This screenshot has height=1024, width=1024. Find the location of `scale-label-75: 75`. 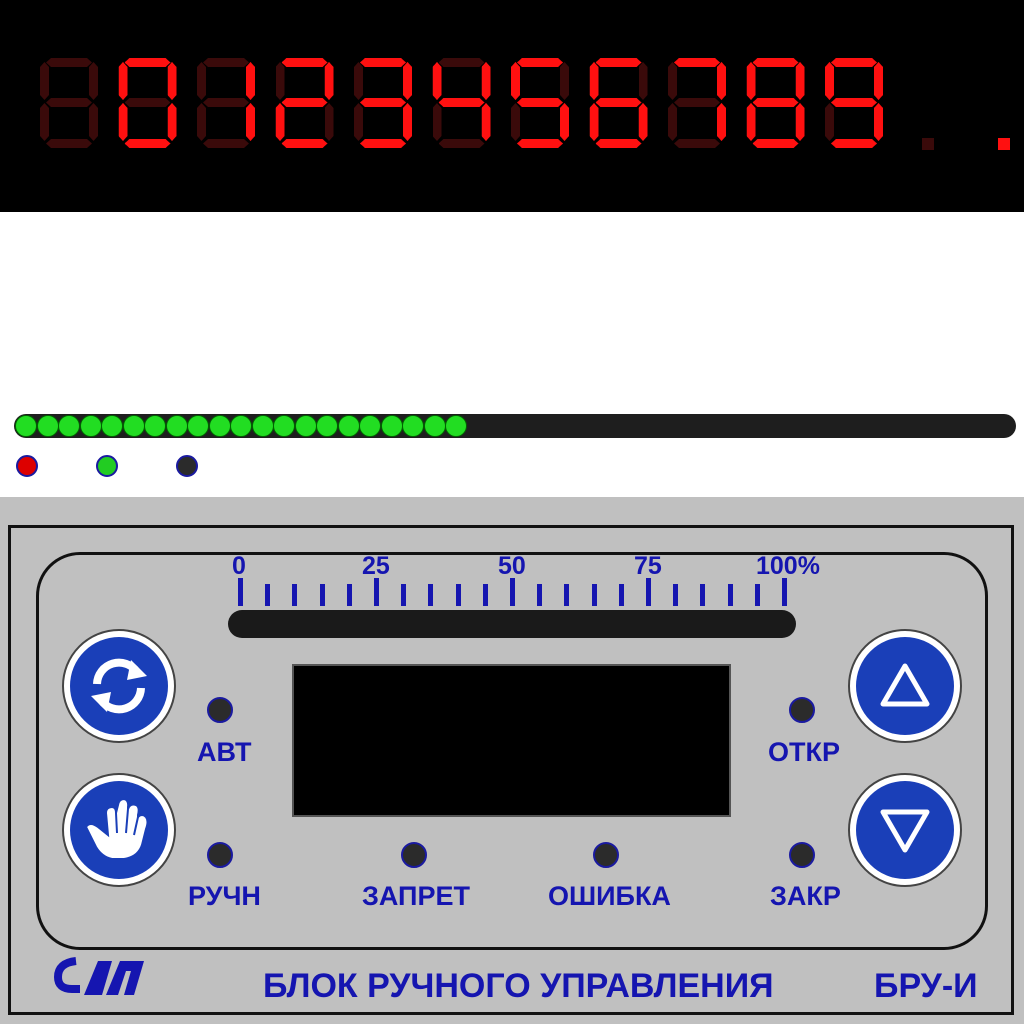

scale-label-75: 75 is located at coordinates (648, 566).